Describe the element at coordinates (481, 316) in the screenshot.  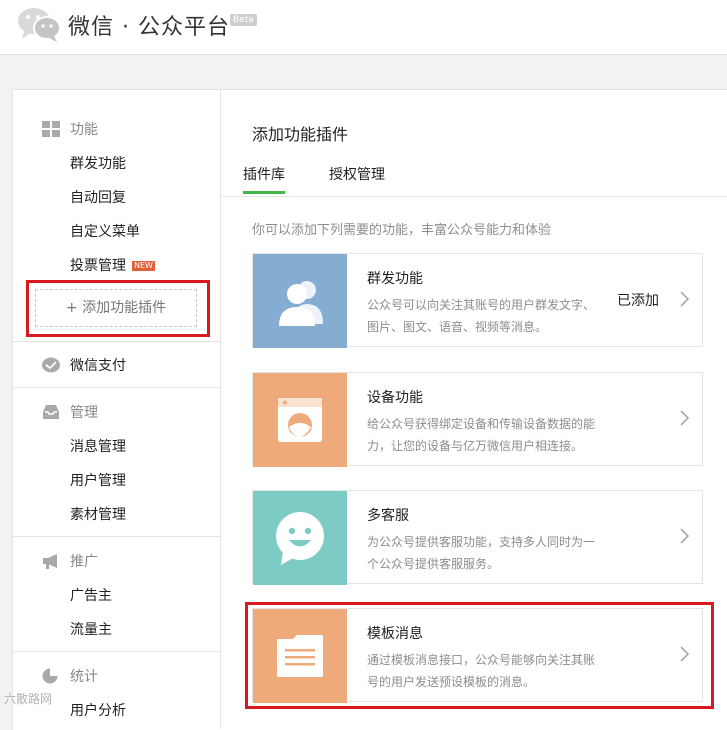
I see `plugin-description: 公众号可以向关注其账号的用户群发文字、图片、图文、语音、视频等消息。` at that location.